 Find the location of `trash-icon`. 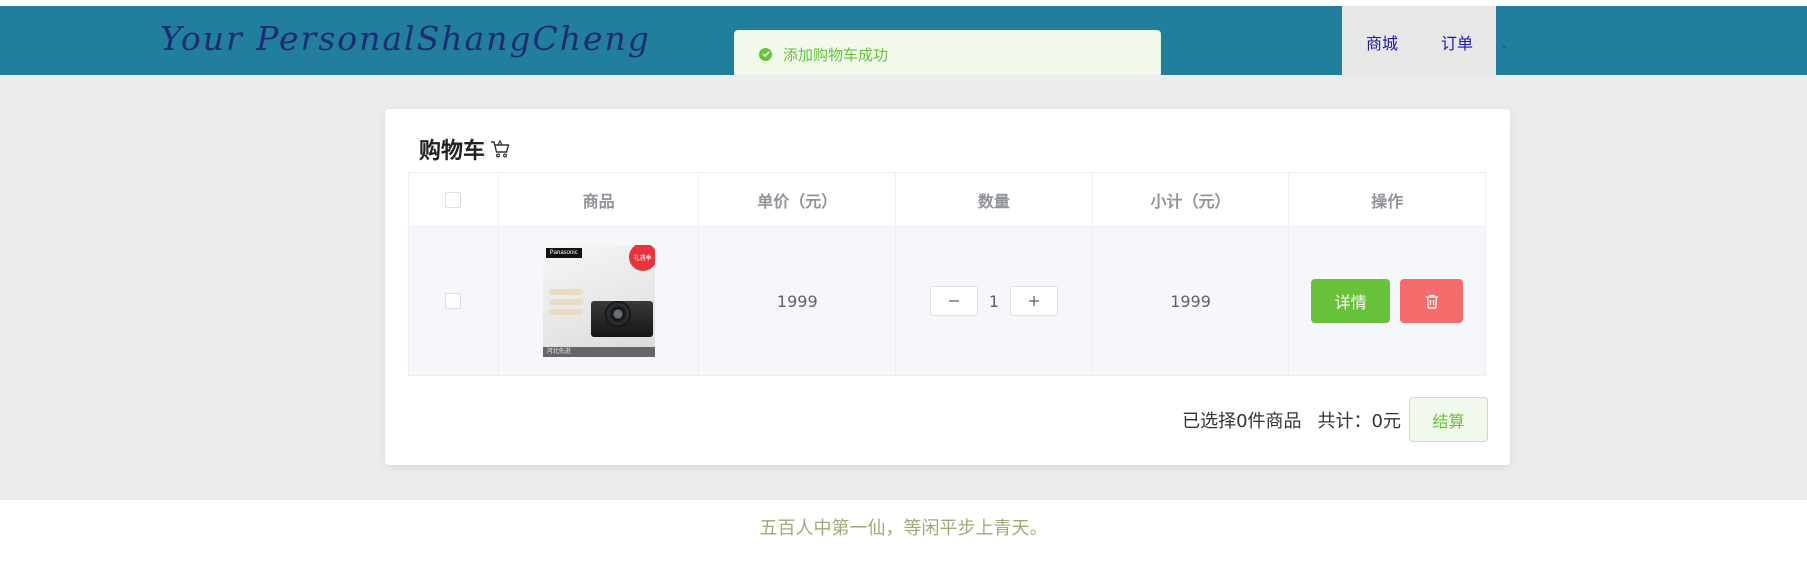

trash-icon is located at coordinates (1431, 301).